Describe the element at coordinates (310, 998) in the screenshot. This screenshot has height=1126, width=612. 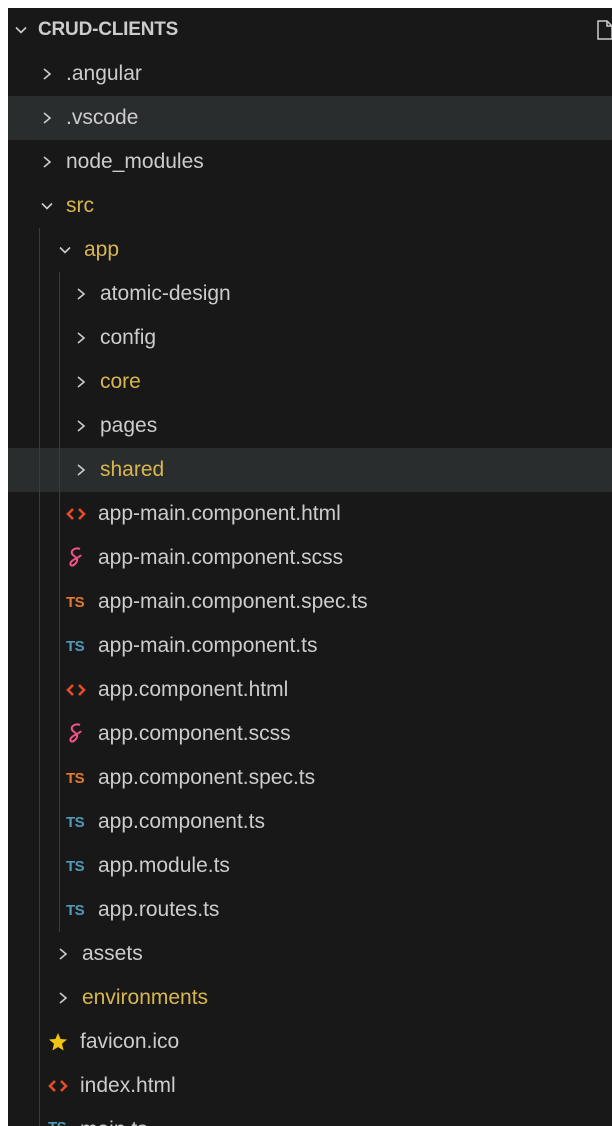
I see `tree-item-folder-environments: environments` at that location.